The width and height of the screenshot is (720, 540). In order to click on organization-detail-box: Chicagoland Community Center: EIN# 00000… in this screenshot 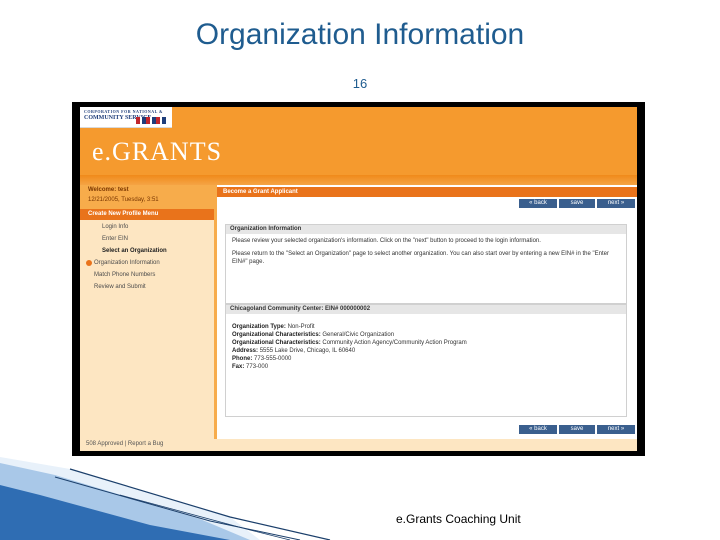, I will do `click(426, 360)`.